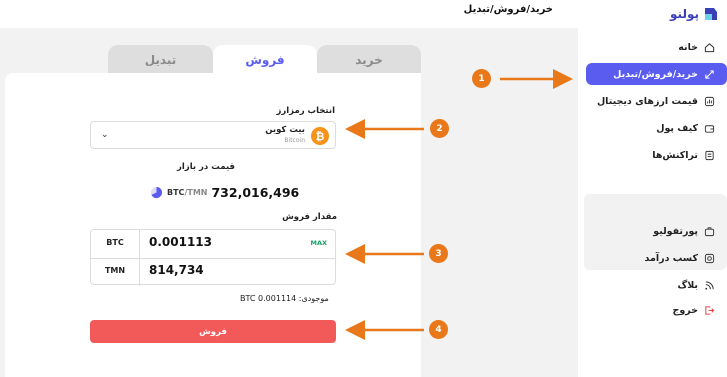 The width and height of the screenshot is (727, 377). Describe the element at coordinates (438, 329) in the screenshot. I see `annotation-badge-4: 4` at that location.